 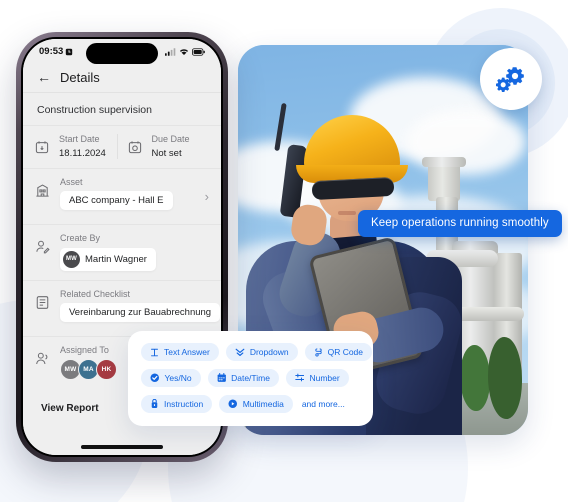 I want to click on status-bar-left: 09:53, so click(x=56, y=51).